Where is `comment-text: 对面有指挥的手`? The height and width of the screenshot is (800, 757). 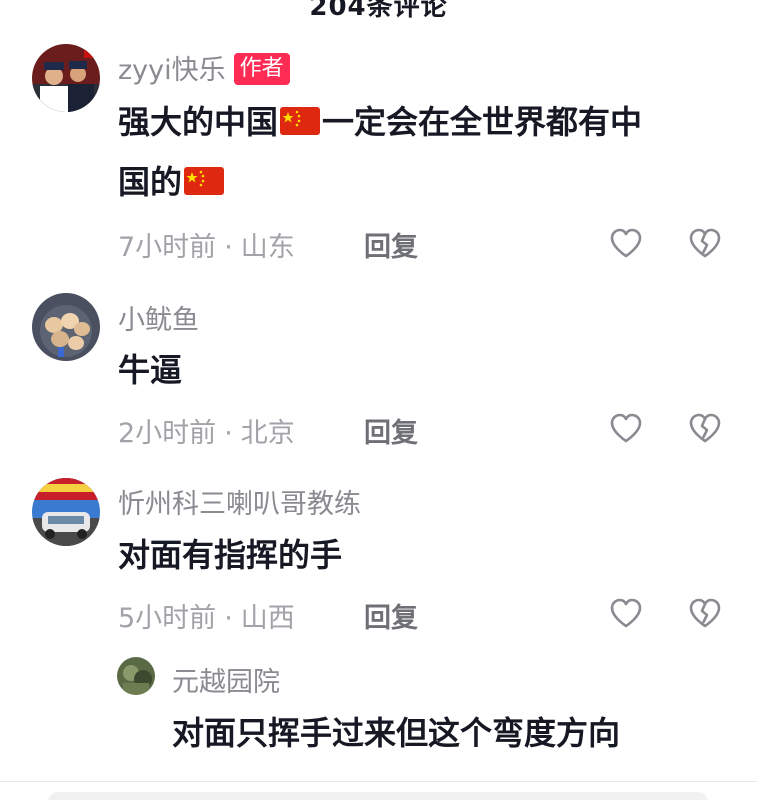
comment-text: 对面有指挥的手 is located at coordinates (230, 555).